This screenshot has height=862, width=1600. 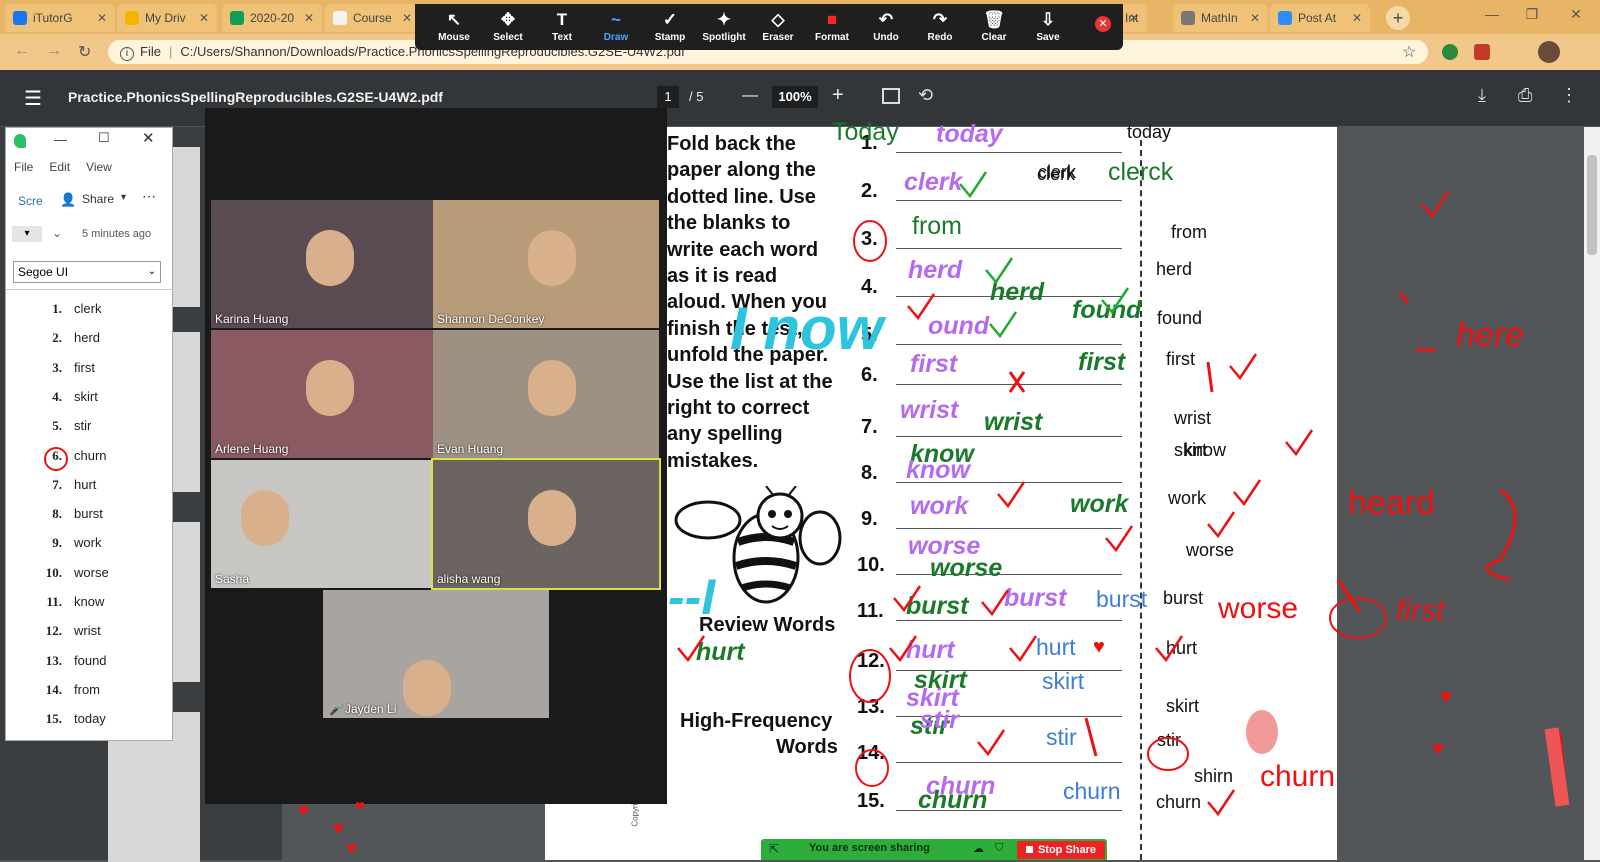 What do you see at coordinates (59, 167) in the screenshot?
I see `menu-item-edit: Edit` at bounding box center [59, 167].